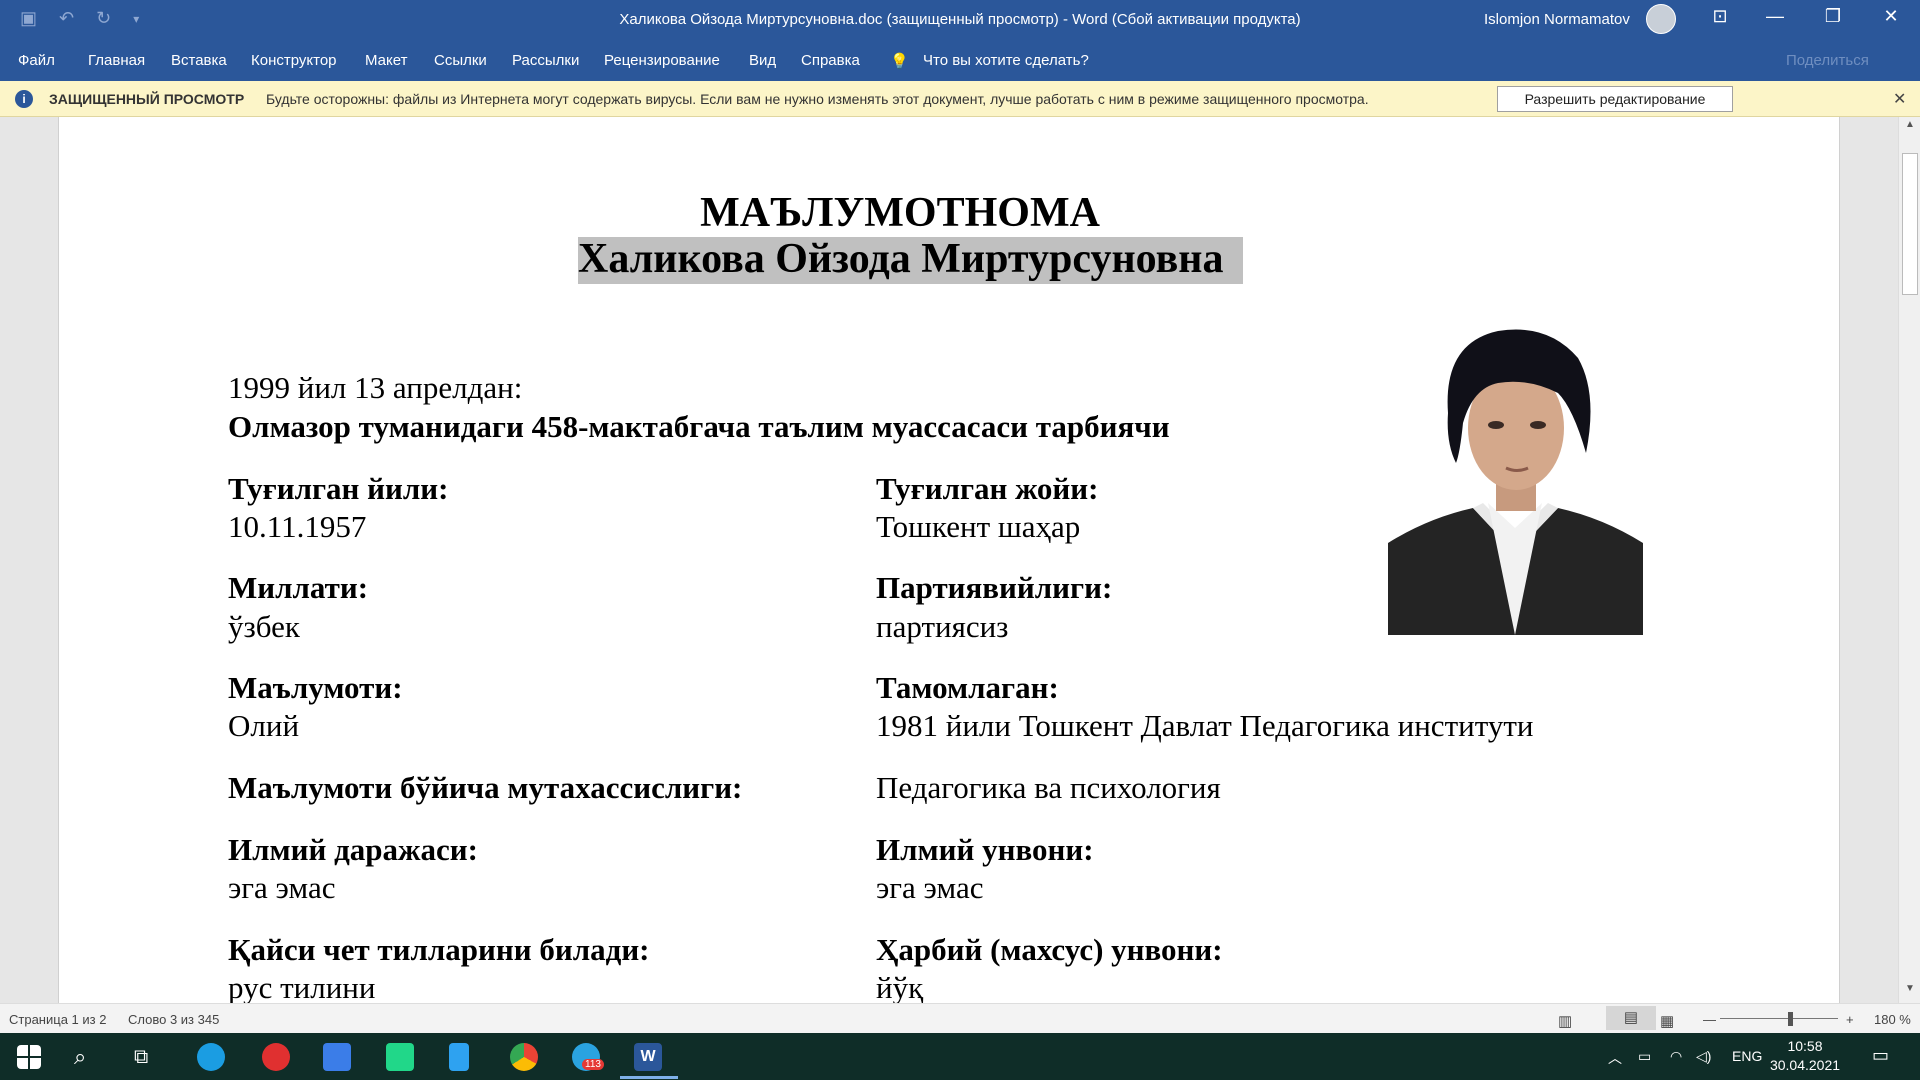 This screenshot has height=1080, width=1920. Describe the element at coordinates (298, 587) in the screenshot. I see `nationality-label: Миллати:` at that location.